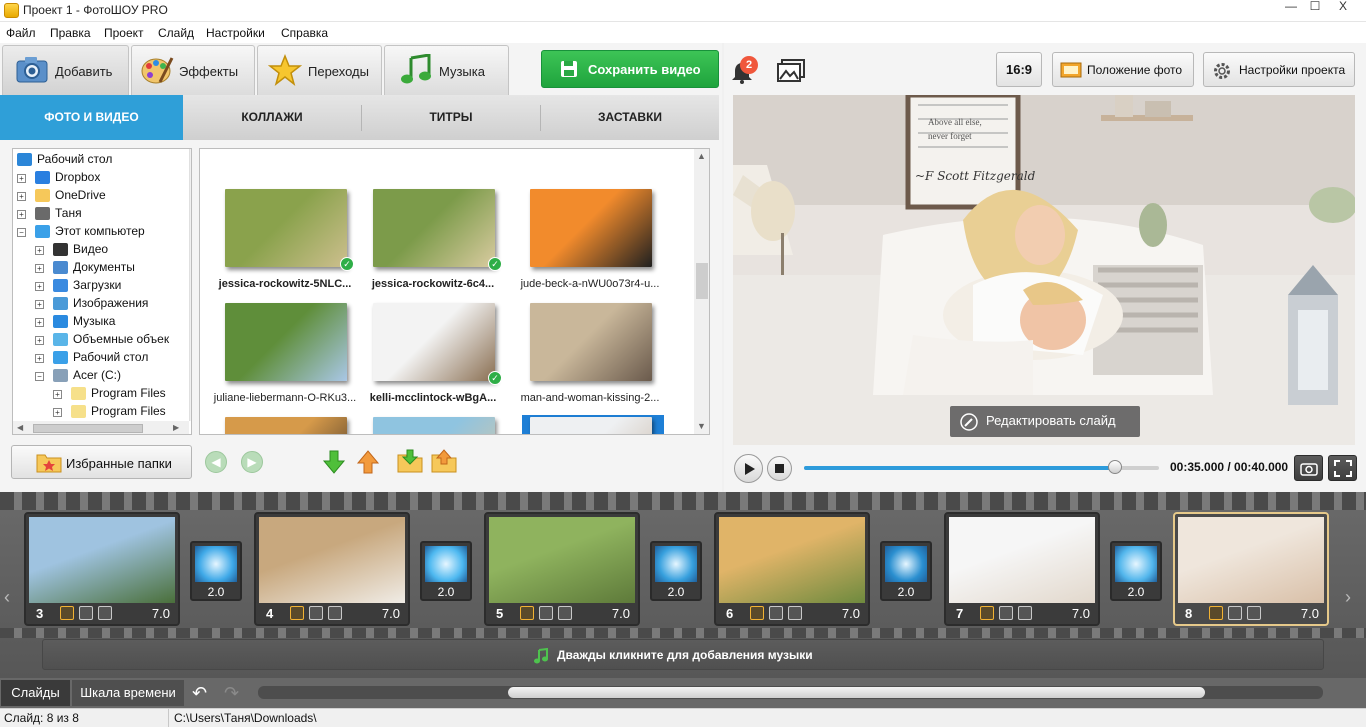 The height and width of the screenshot is (727, 1366). I want to click on scroll-left-arrow-icon: ◀, so click(20, 427).